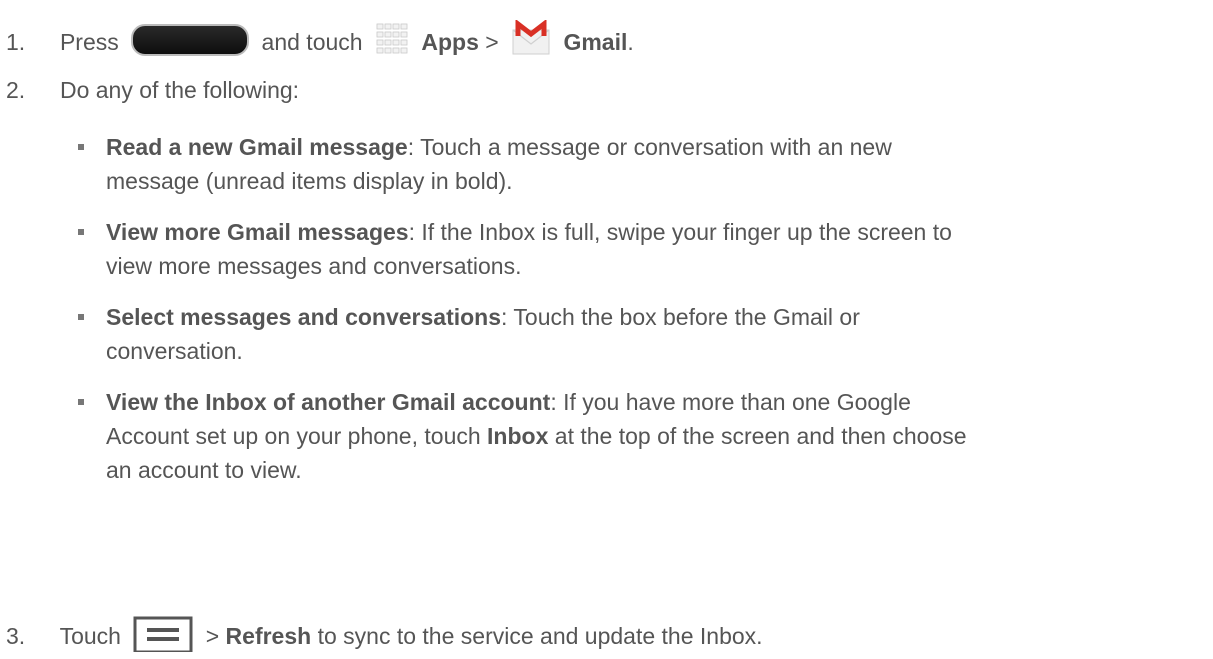 This screenshot has width=1213, height=659. Describe the element at coordinates (268, 636) in the screenshot. I see `refresh-label: Refresh` at that location.